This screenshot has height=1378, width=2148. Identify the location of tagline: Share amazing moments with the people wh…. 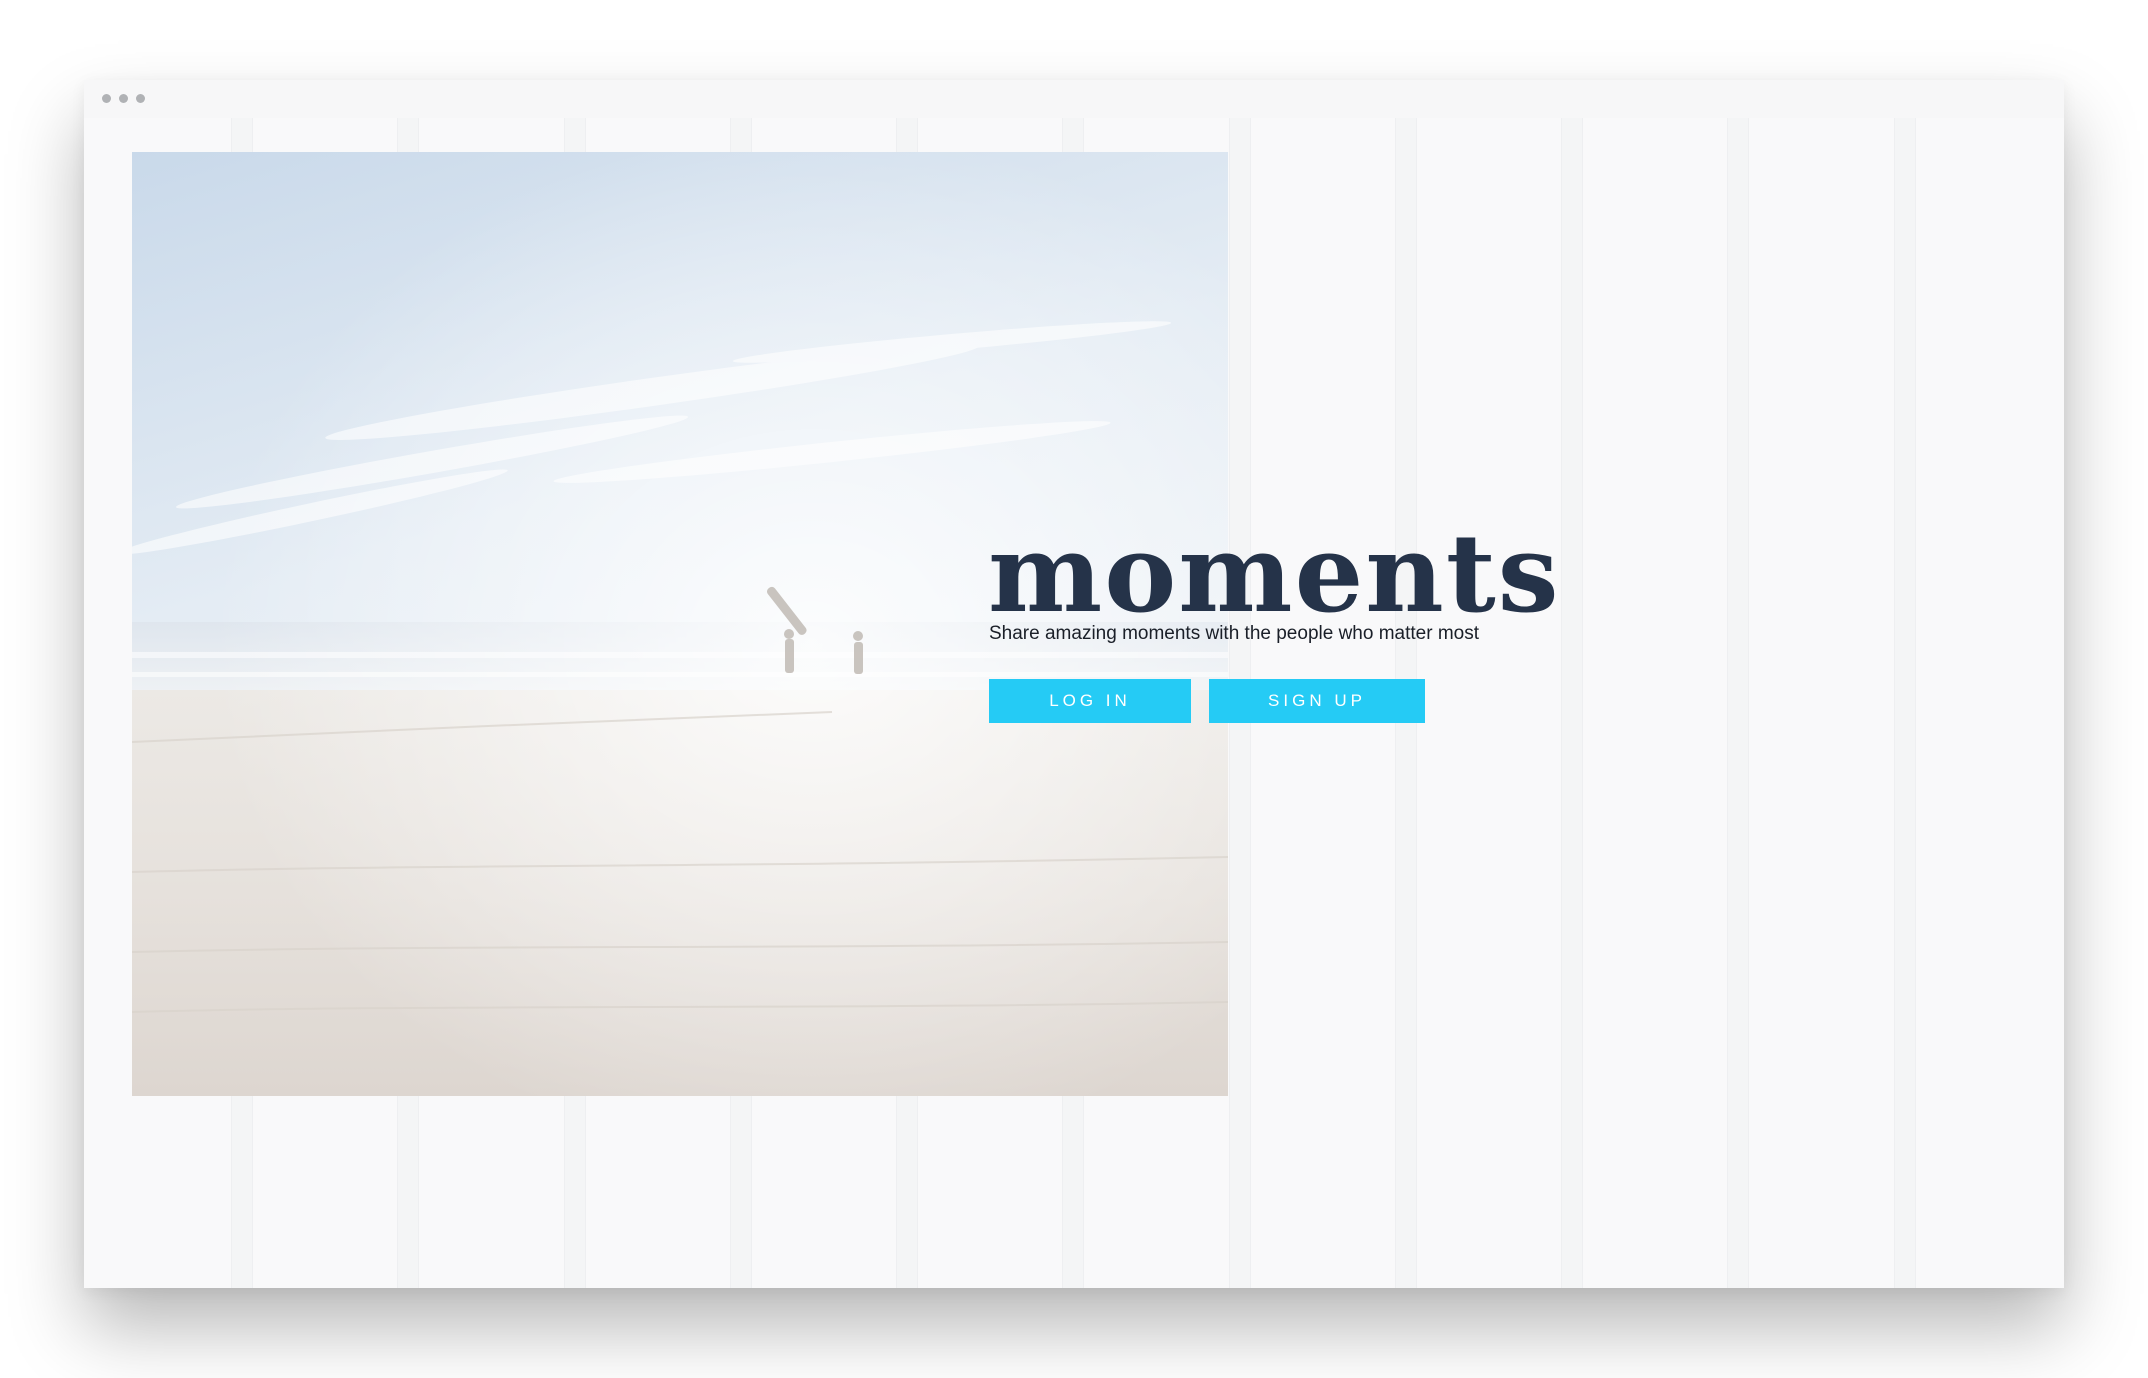
(1234, 633).